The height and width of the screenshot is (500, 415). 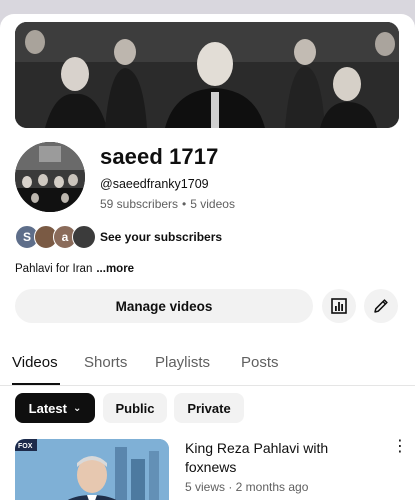 I want to click on latest-label: Latest, so click(x=47, y=408).